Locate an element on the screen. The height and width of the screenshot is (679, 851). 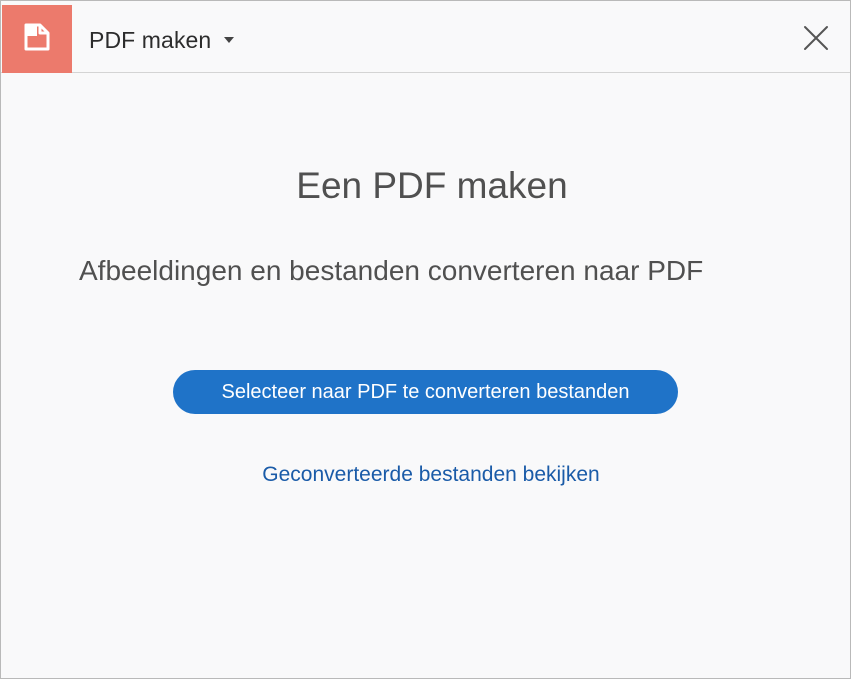
page-title: Een PDF maken is located at coordinates (432, 185).